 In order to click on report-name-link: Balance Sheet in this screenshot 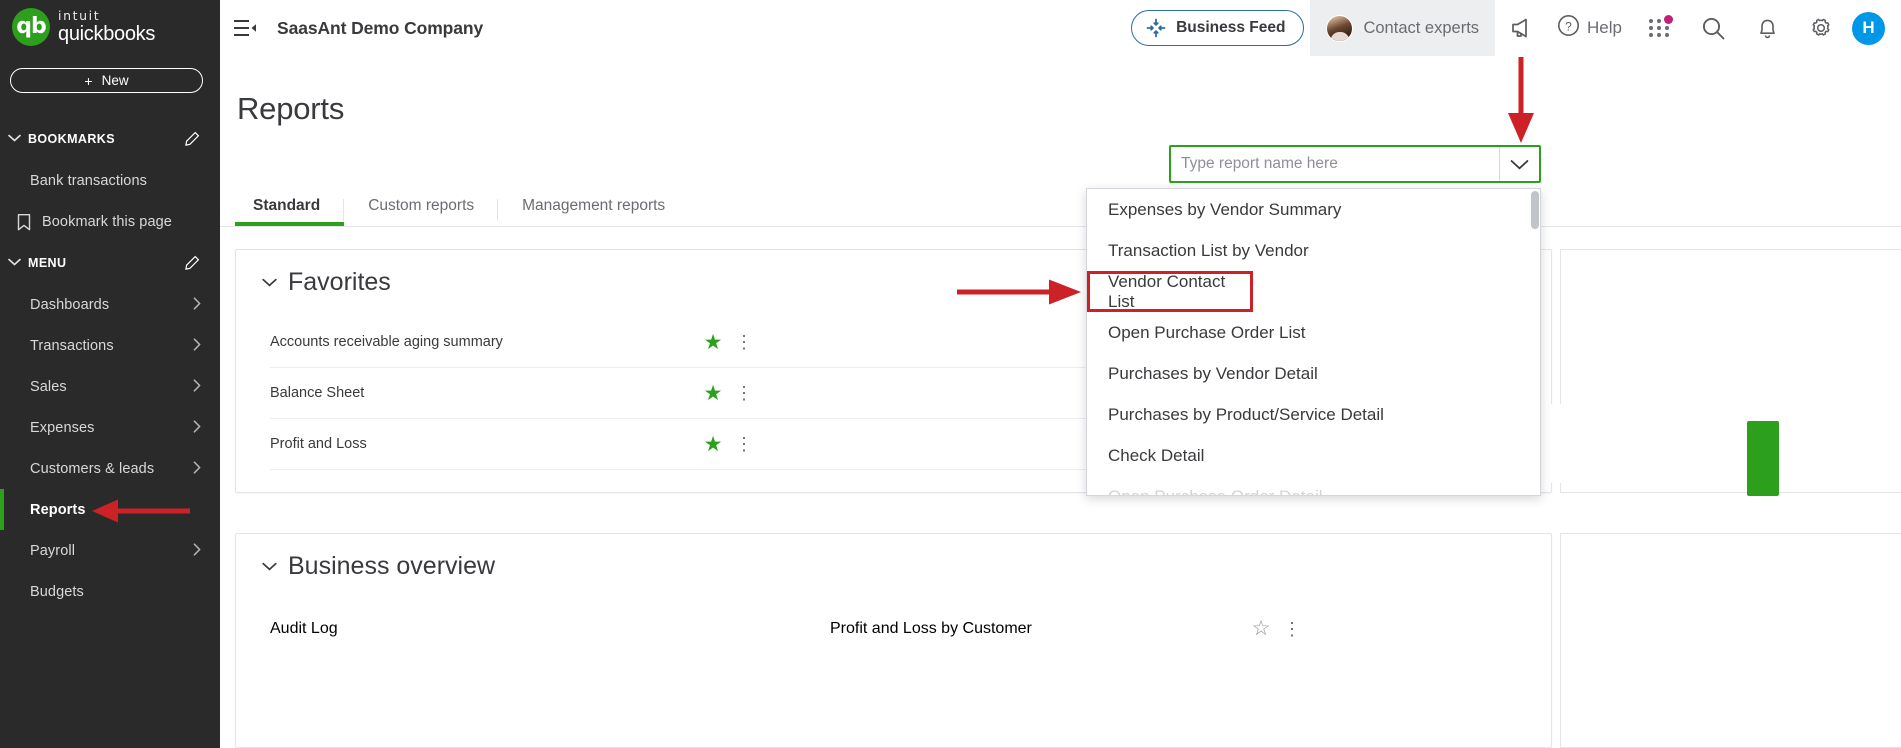, I will do `click(485, 393)`.